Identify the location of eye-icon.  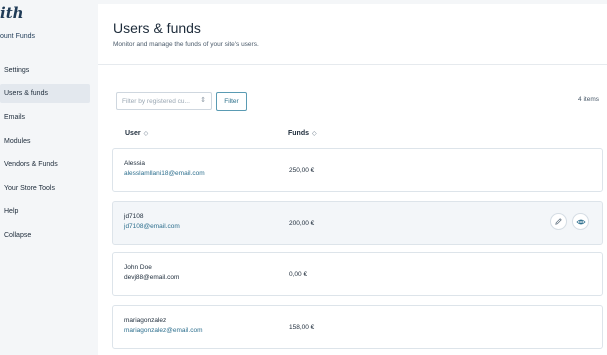
(580, 221).